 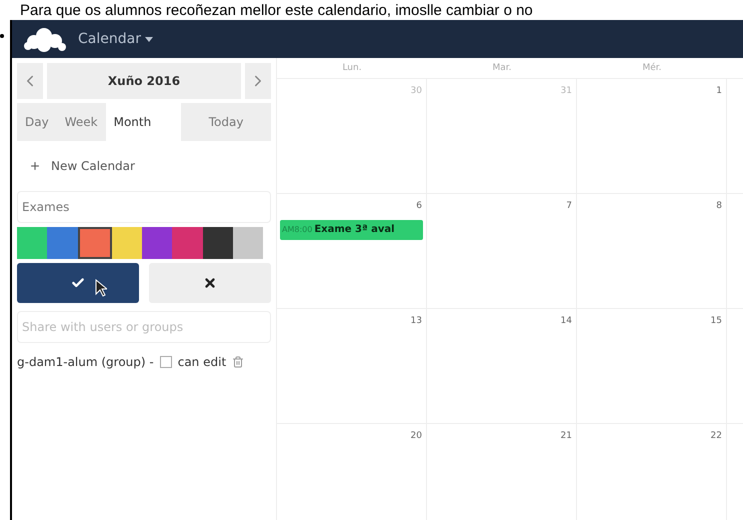 What do you see at coordinates (416, 436) in the screenshot?
I see `day-number: 20` at bounding box center [416, 436].